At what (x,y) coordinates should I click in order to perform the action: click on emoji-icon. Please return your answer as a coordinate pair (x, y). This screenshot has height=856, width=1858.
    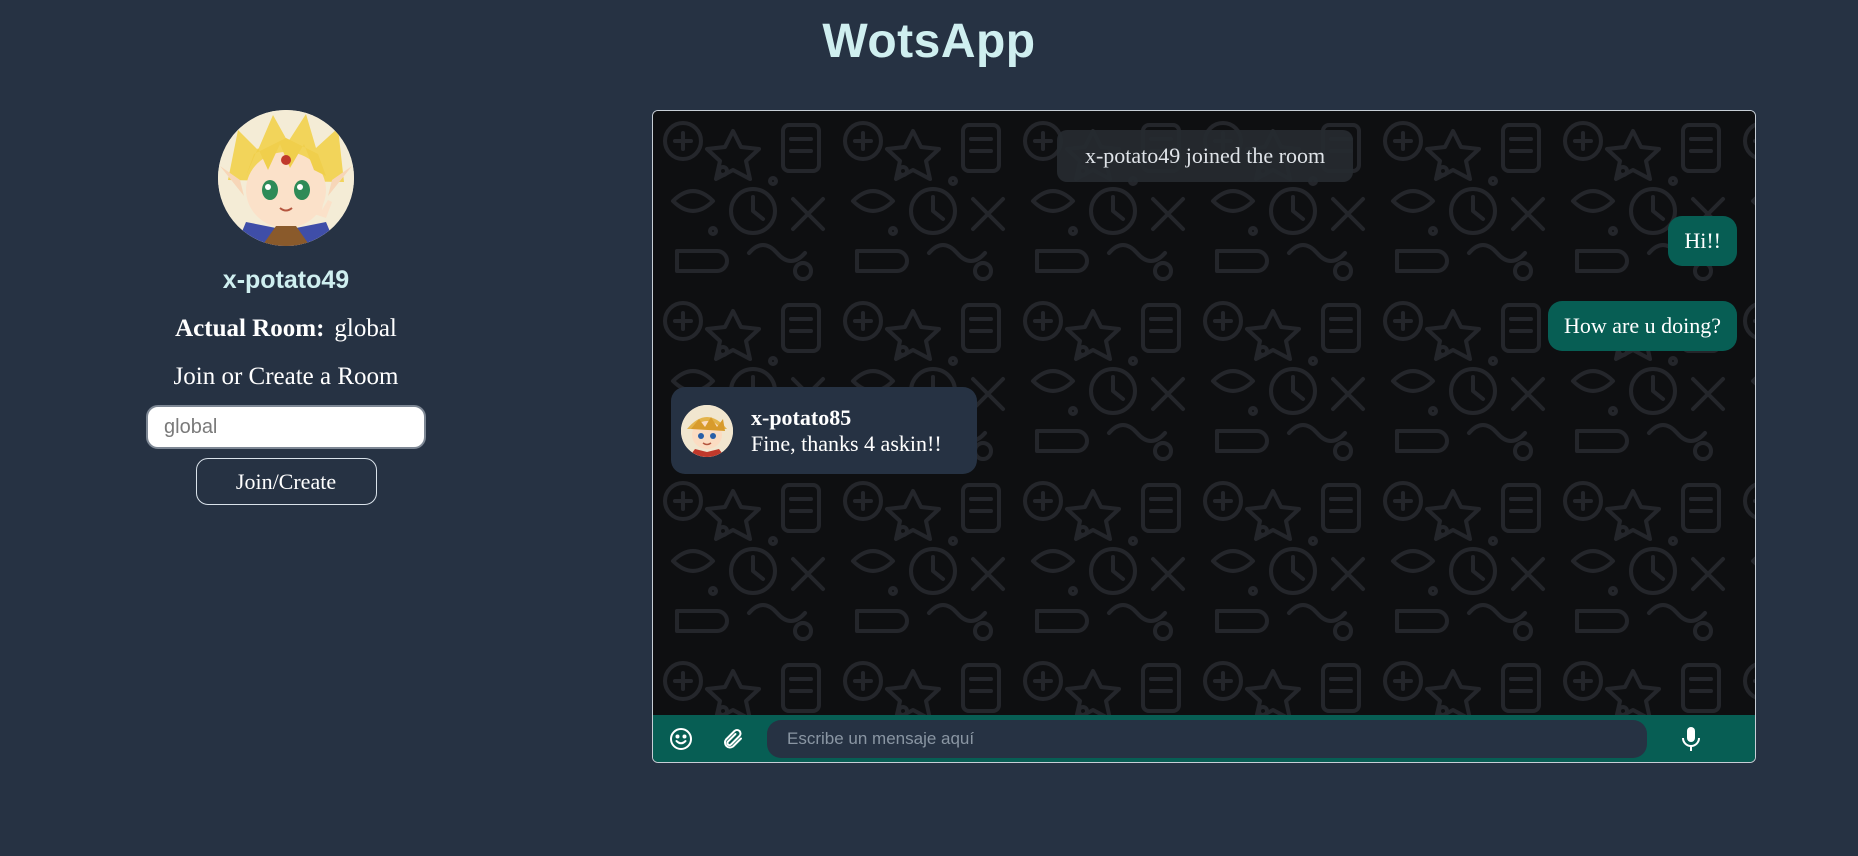
    Looking at the image, I should click on (681, 739).